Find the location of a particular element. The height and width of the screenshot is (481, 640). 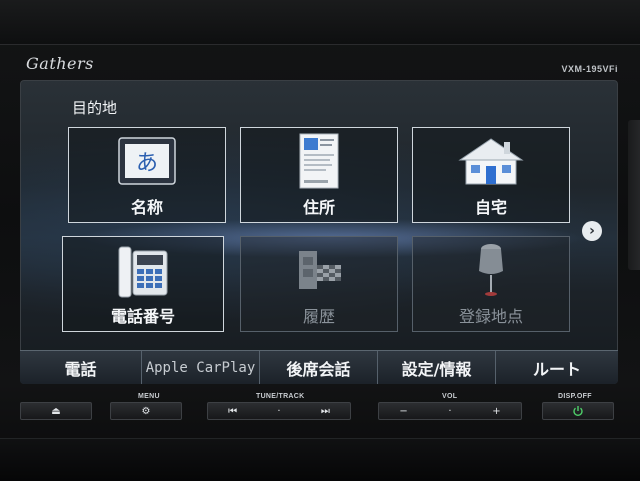

vol-label: VOL is located at coordinates (450, 396).